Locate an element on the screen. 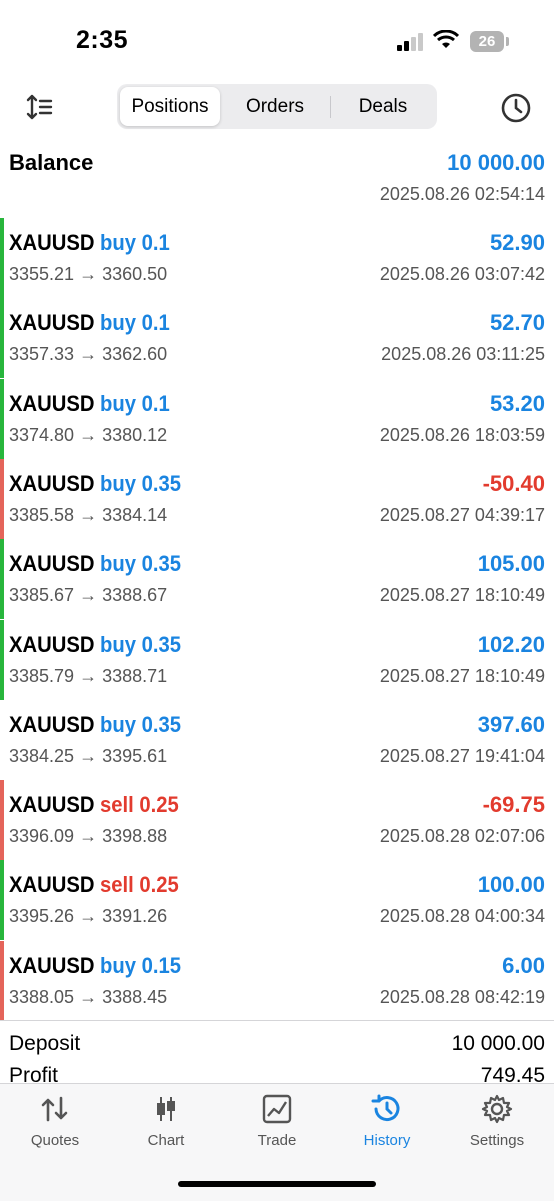  segmented-control: Positions Orders Deals is located at coordinates (277, 106).